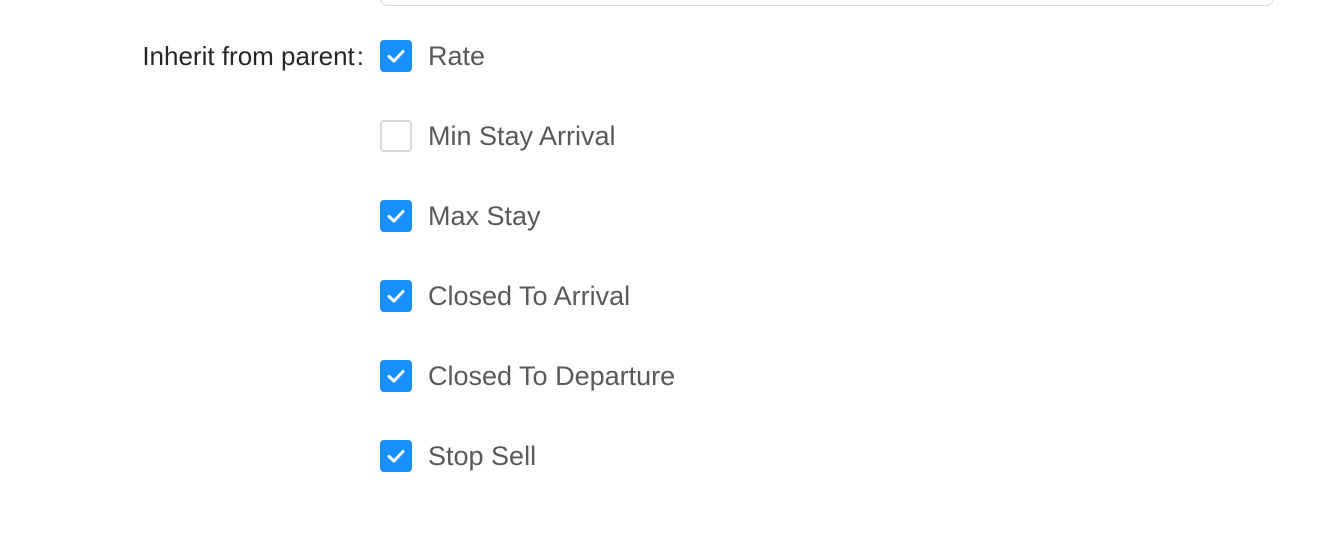 Image resolution: width=1320 pixels, height=544 pixels. Describe the element at coordinates (522, 135) in the screenshot. I see `checkbox-label: Min Stay Arrival` at that location.